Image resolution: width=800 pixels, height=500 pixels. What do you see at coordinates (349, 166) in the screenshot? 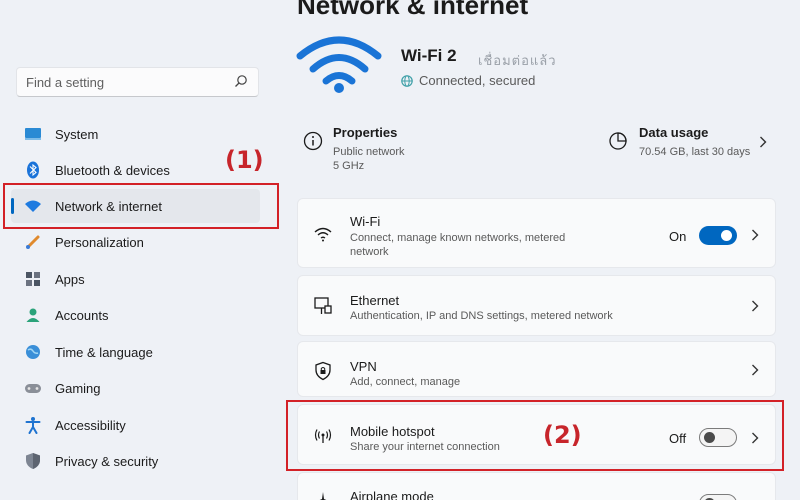
I see `properties-band: 5 GHz` at bounding box center [349, 166].